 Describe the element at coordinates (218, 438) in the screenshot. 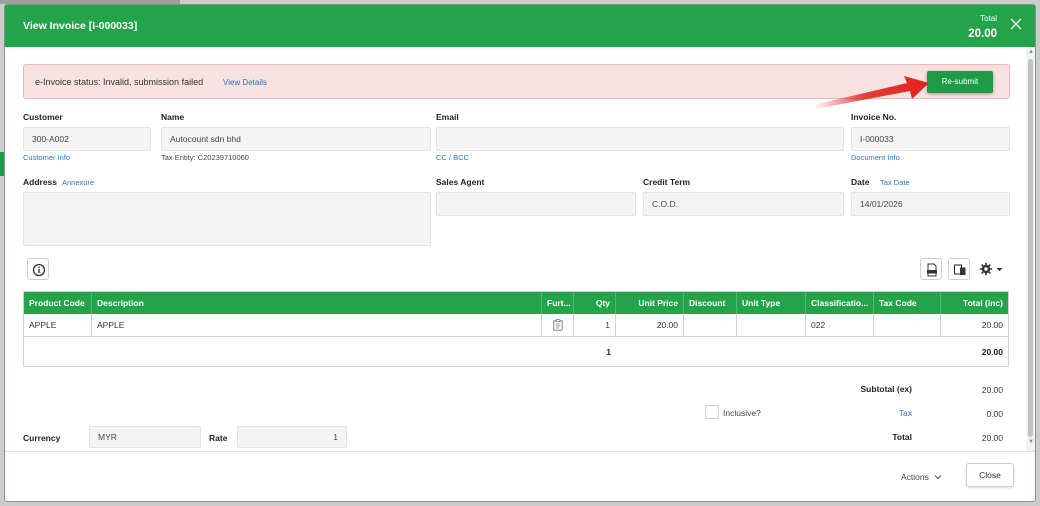

I see `rate-label: Rate` at that location.